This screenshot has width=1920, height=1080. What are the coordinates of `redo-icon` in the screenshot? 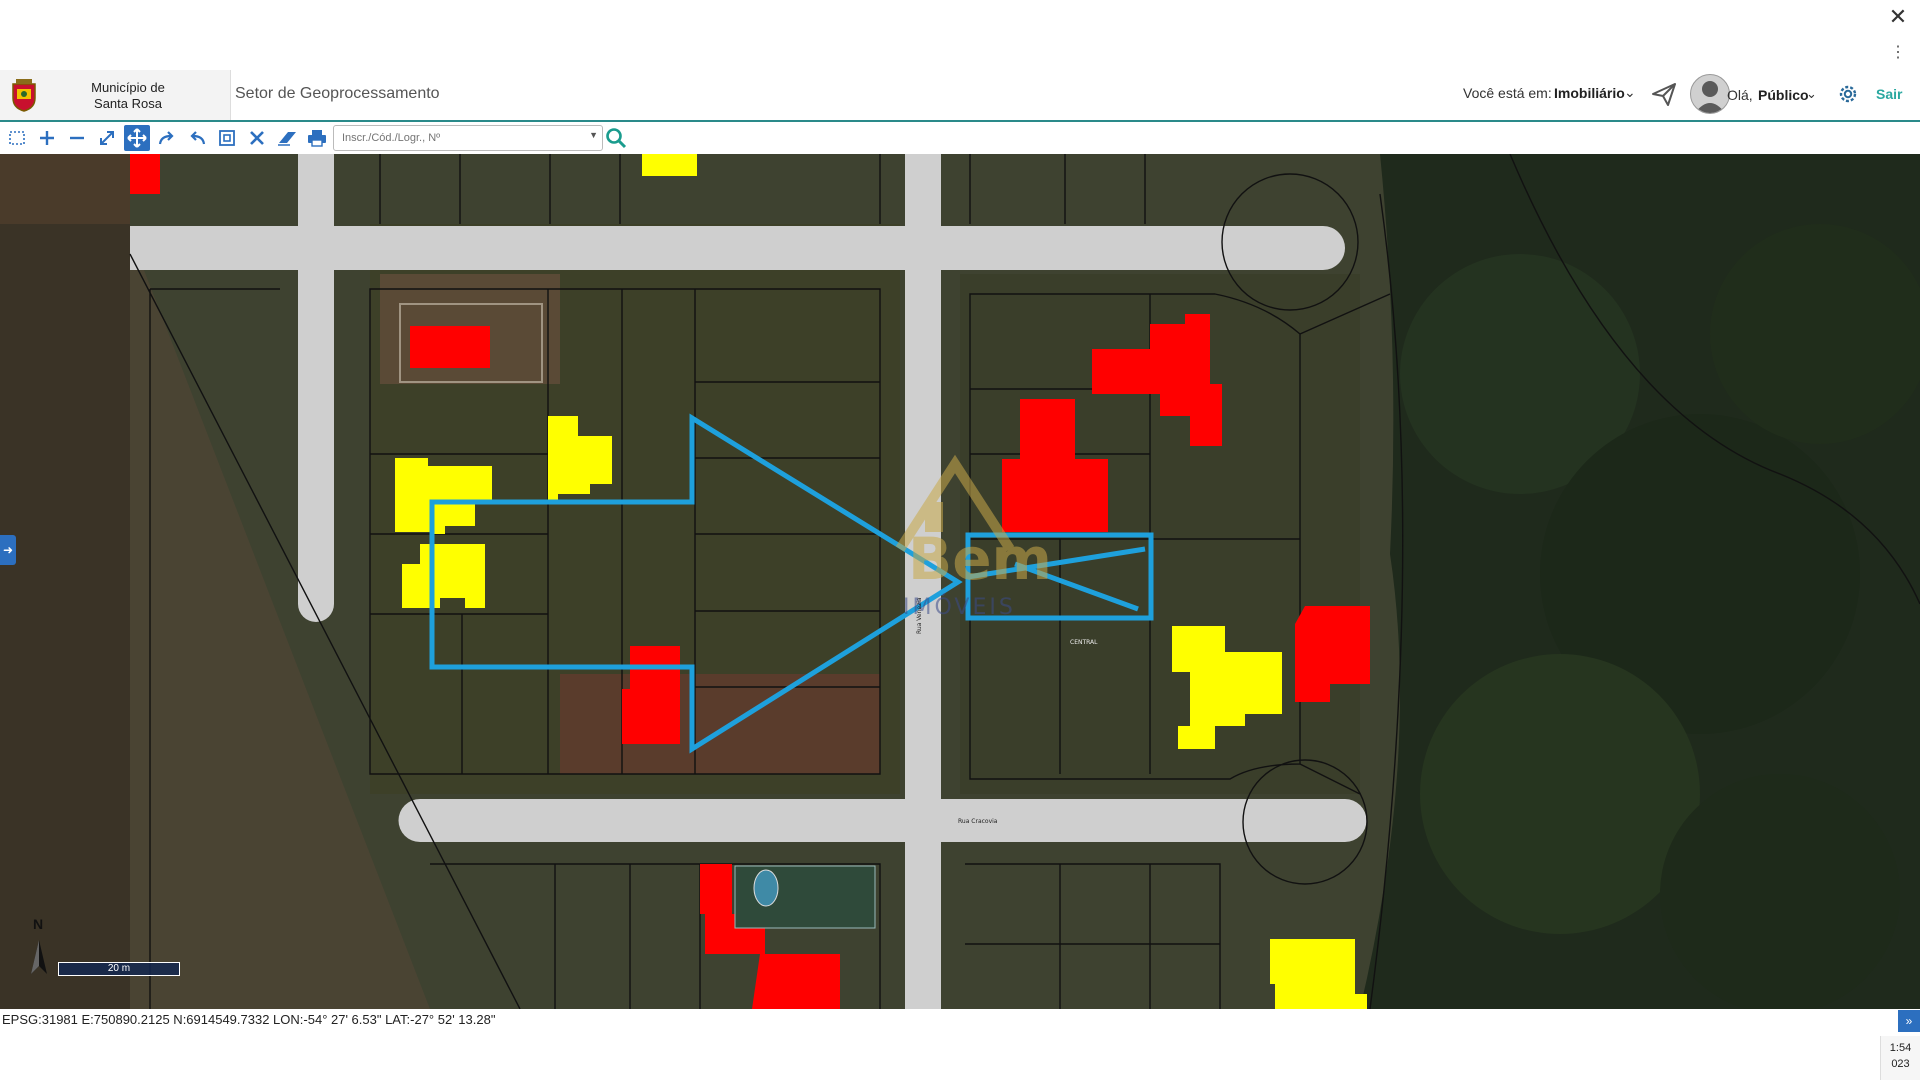 It's located at (167, 138).